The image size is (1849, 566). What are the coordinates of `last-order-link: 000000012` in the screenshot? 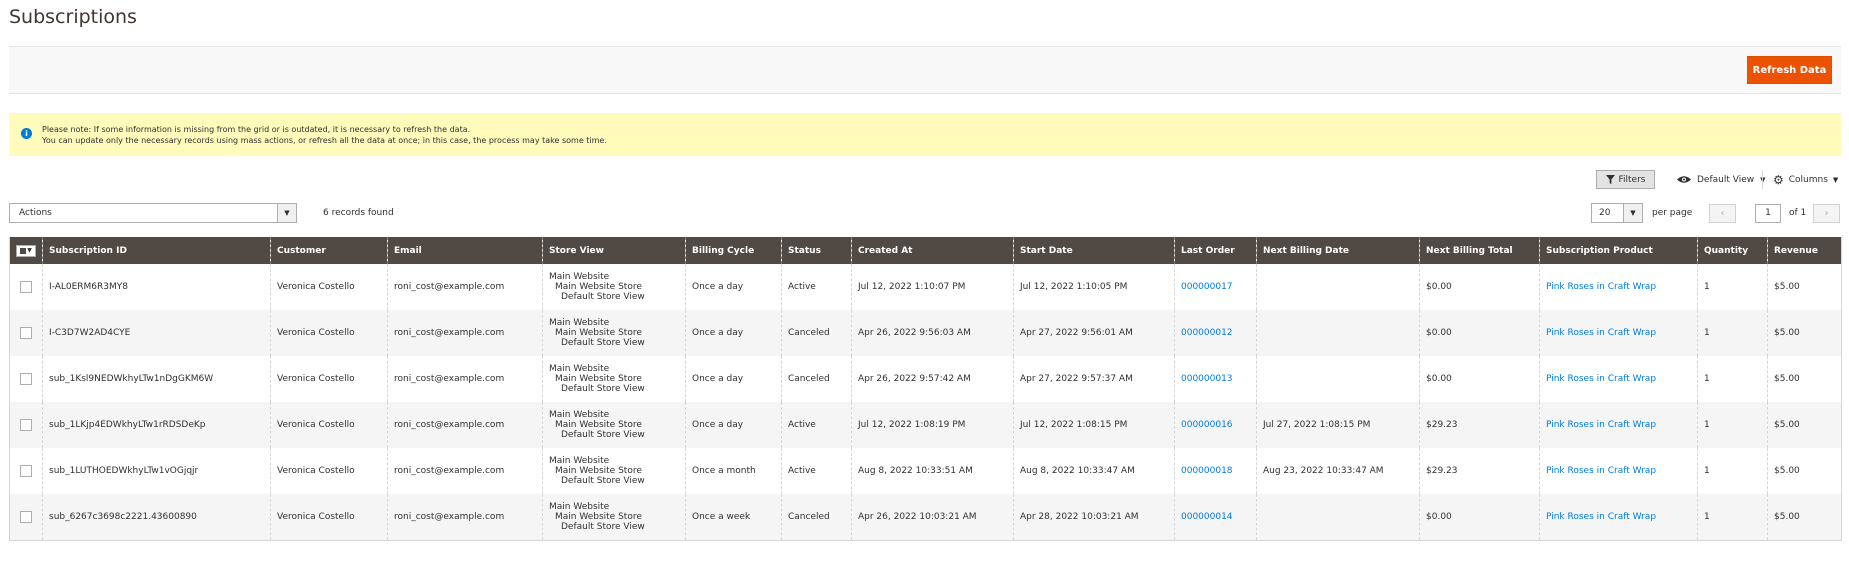 It's located at (1207, 333).